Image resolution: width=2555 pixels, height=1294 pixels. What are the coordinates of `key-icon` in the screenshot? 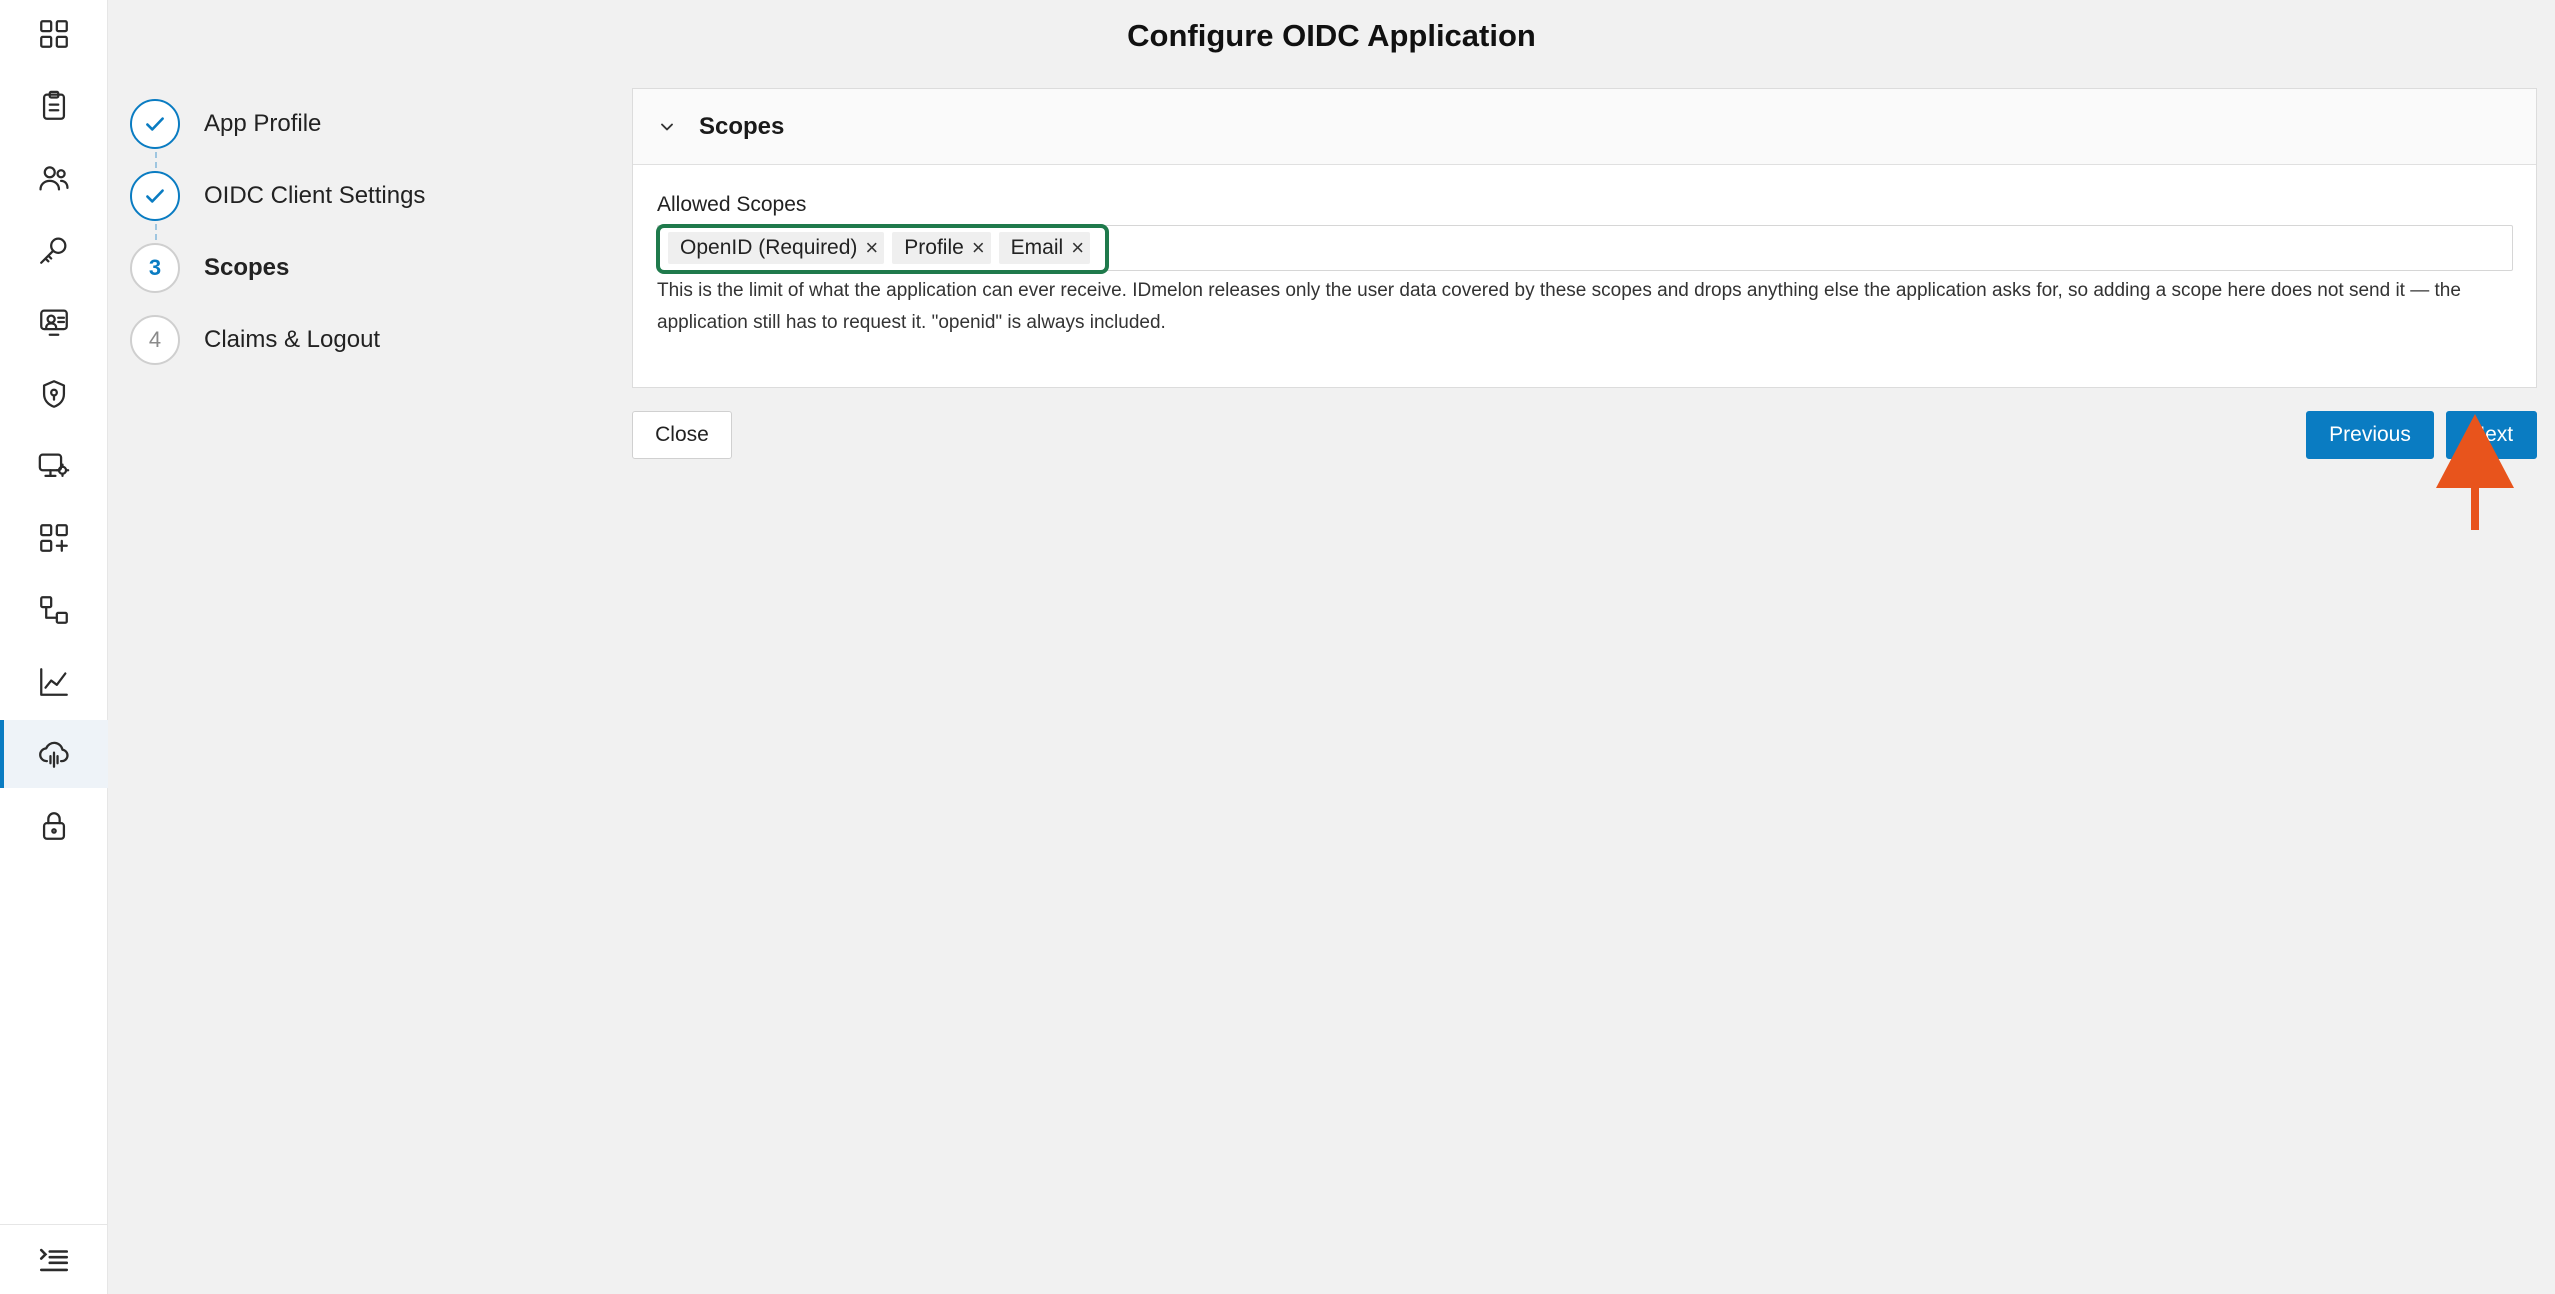 It's located at (53, 250).